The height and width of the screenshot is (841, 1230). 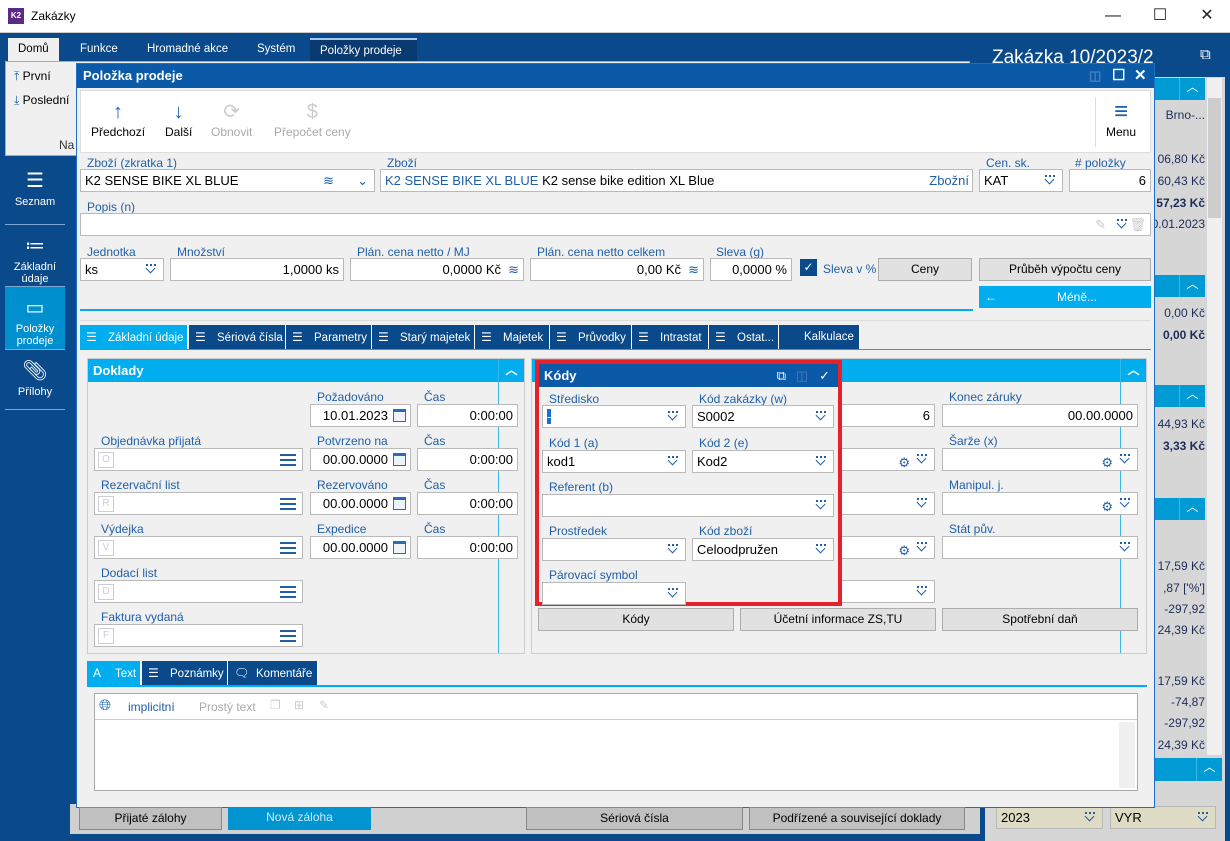 What do you see at coordinates (1040, 503) in the screenshot?
I see `handling-unit-input: ⚙` at bounding box center [1040, 503].